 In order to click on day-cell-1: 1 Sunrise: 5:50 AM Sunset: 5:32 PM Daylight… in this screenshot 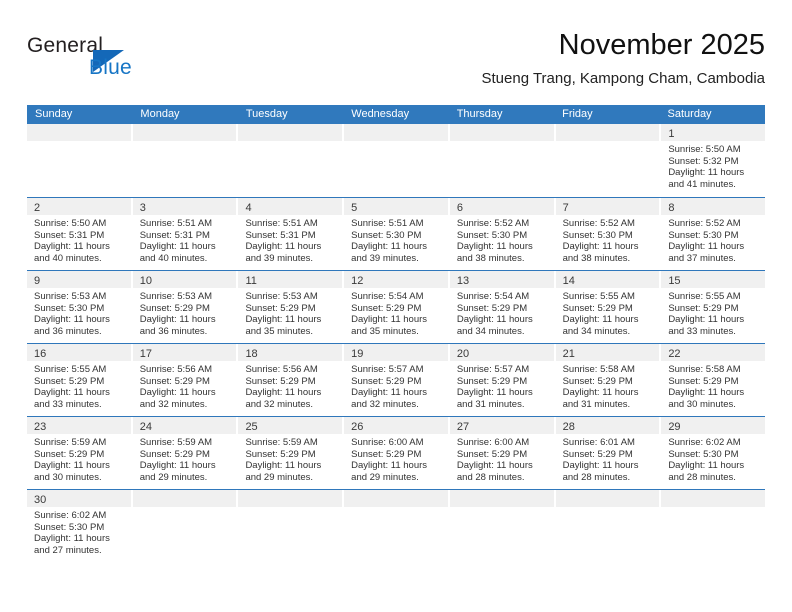, I will do `click(713, 160)`.